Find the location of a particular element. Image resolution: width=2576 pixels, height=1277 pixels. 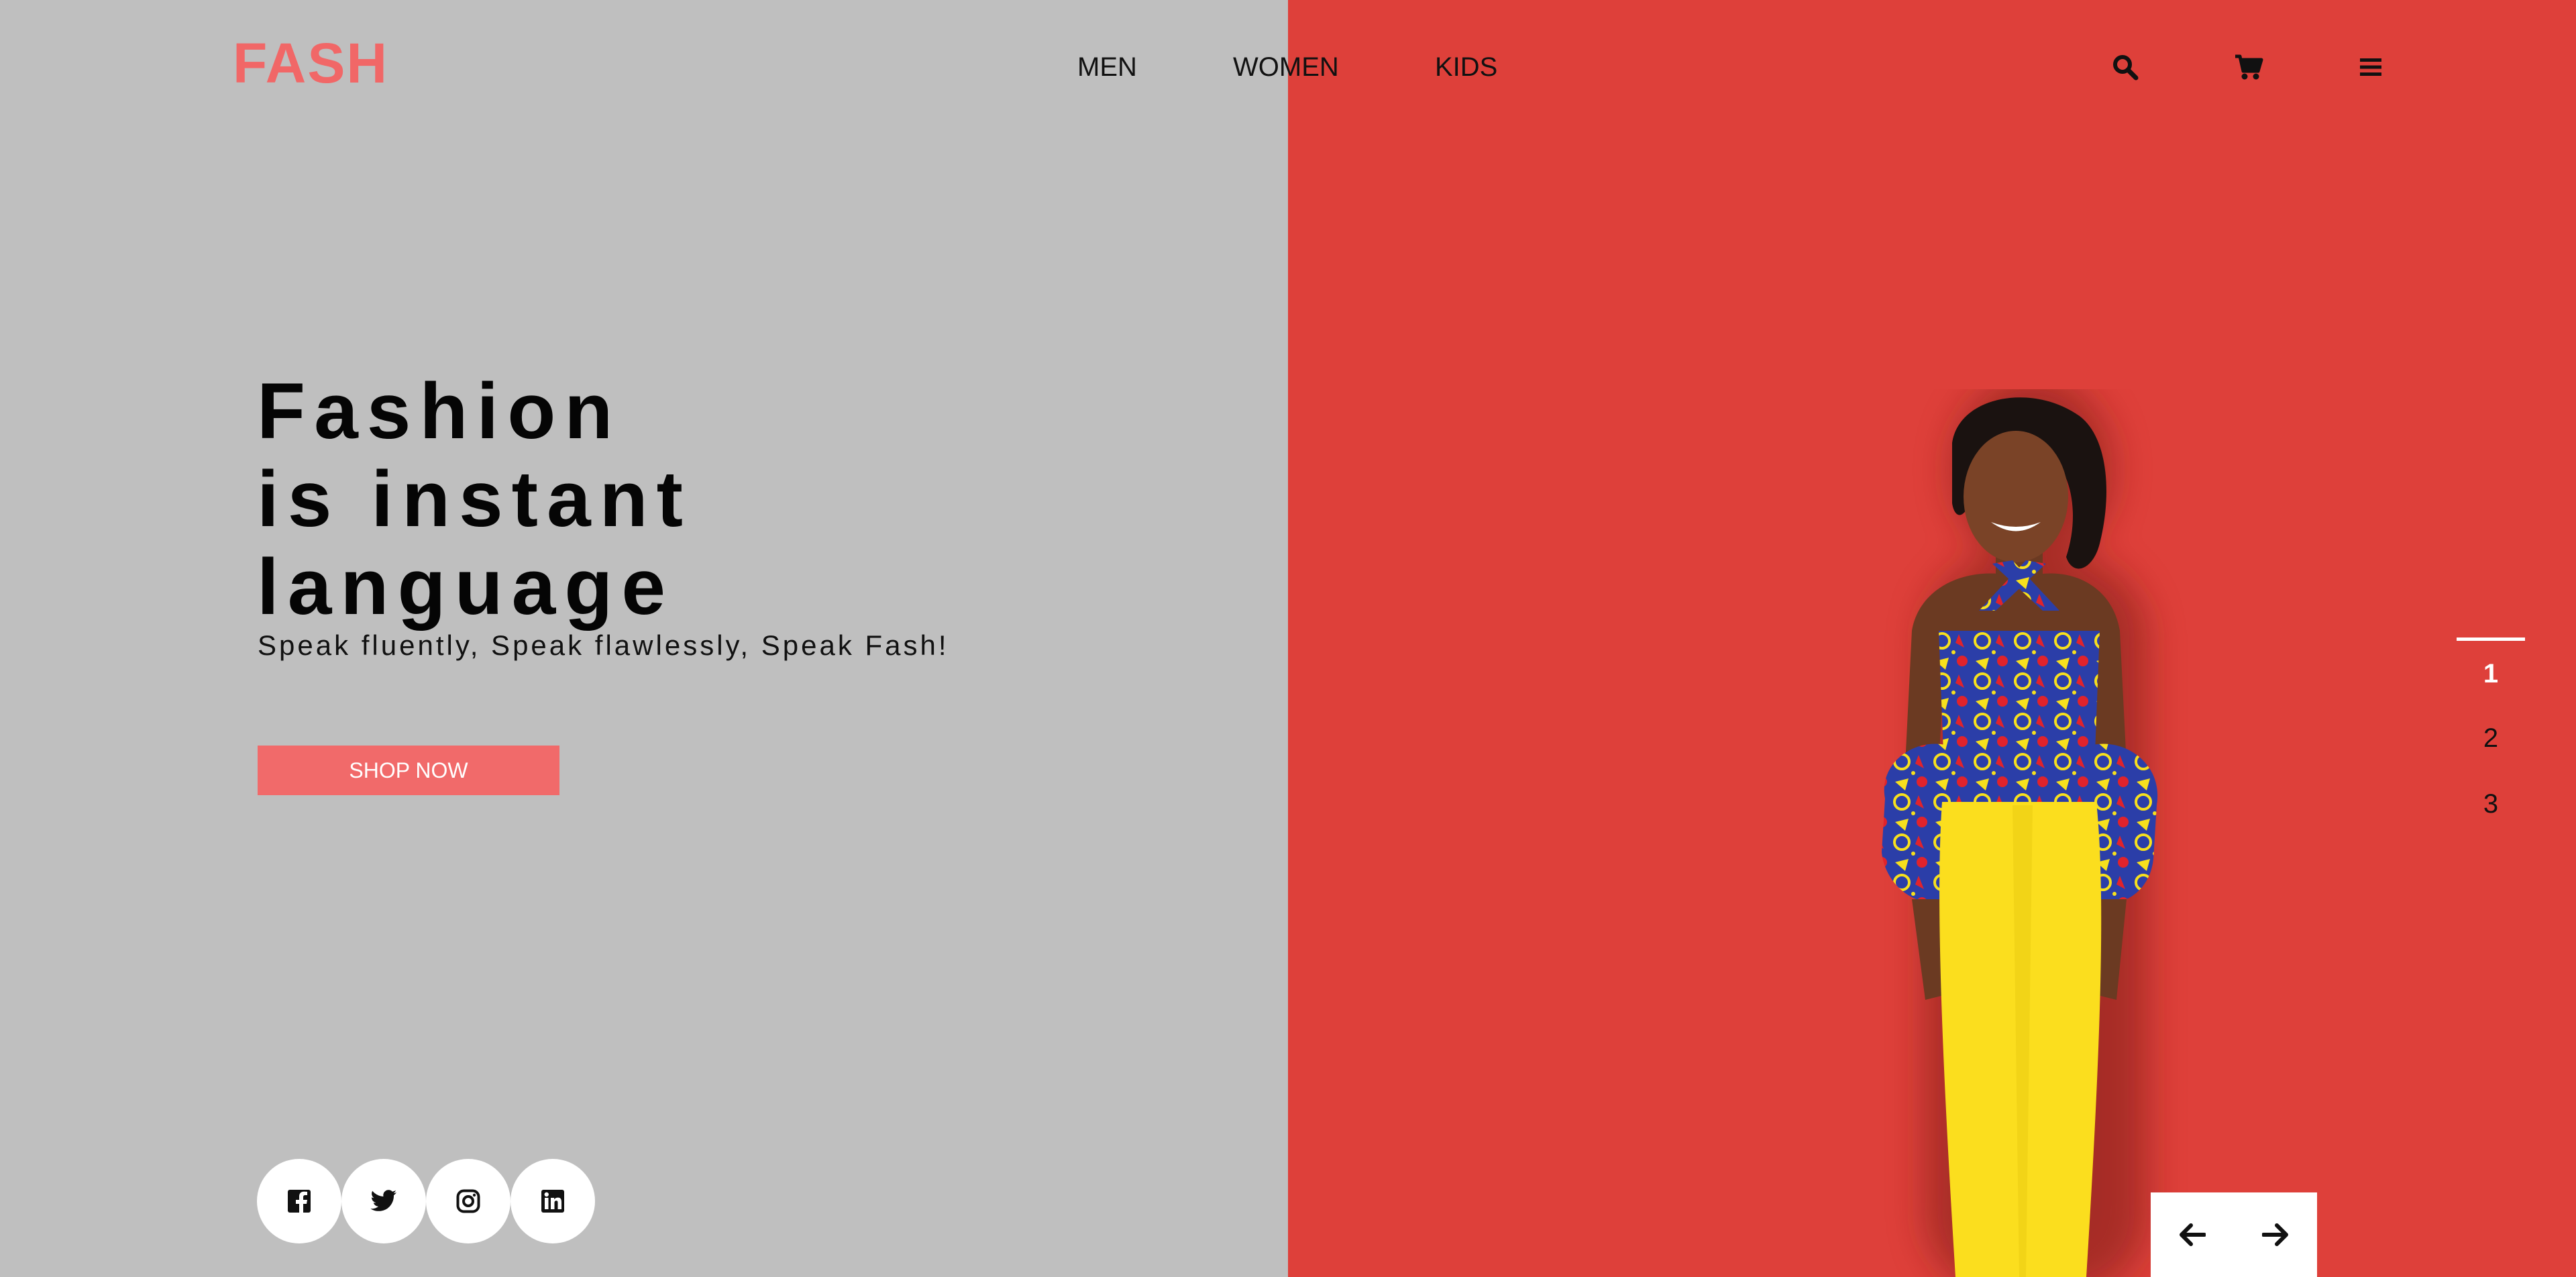

model-image is located at coordinates (2039, 826).